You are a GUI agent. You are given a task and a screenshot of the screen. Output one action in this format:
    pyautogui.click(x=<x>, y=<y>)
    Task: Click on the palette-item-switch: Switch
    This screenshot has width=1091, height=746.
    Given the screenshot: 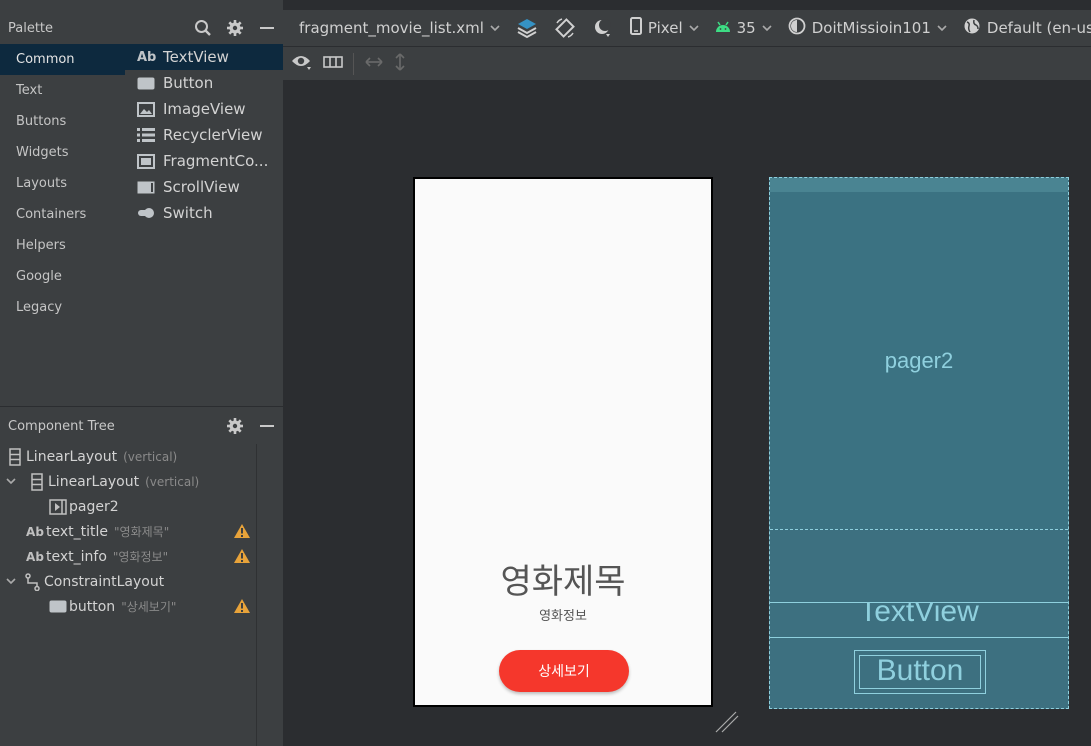 What is the action you would take?
    pyautogui.click(x=204, y=213)
    